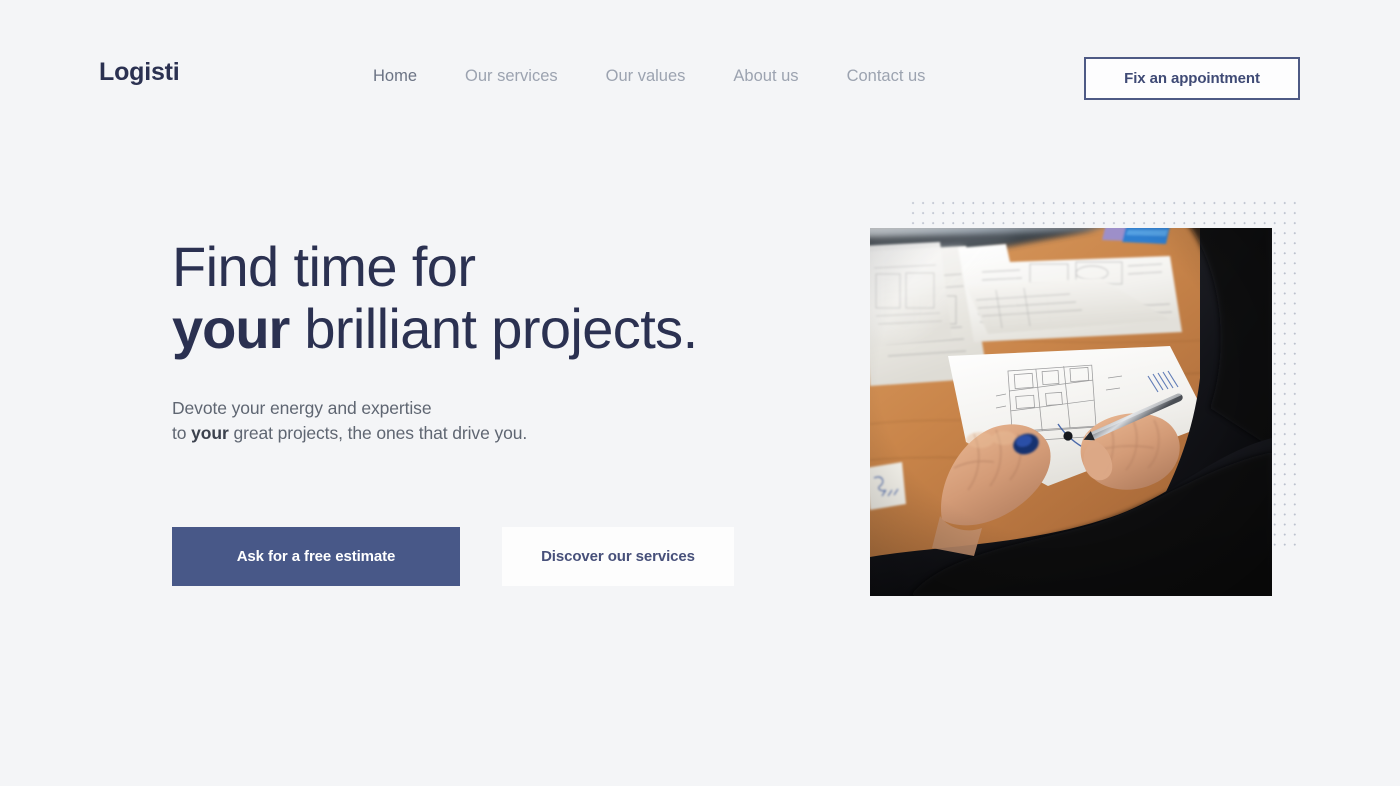  I want to click on hero-headline-line-1: Find time for, so click(324, 266).